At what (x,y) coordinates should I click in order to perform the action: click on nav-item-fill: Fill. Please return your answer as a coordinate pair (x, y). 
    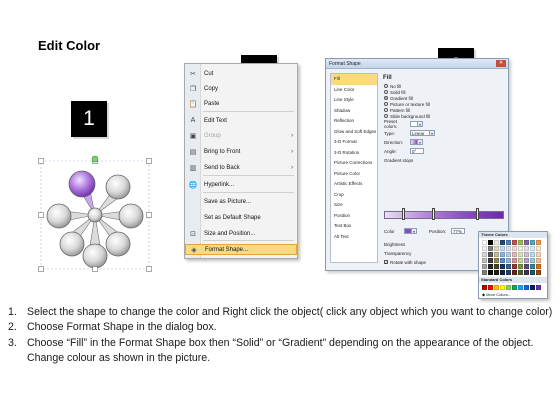
    Looking at the image, I should click on (354, 79).